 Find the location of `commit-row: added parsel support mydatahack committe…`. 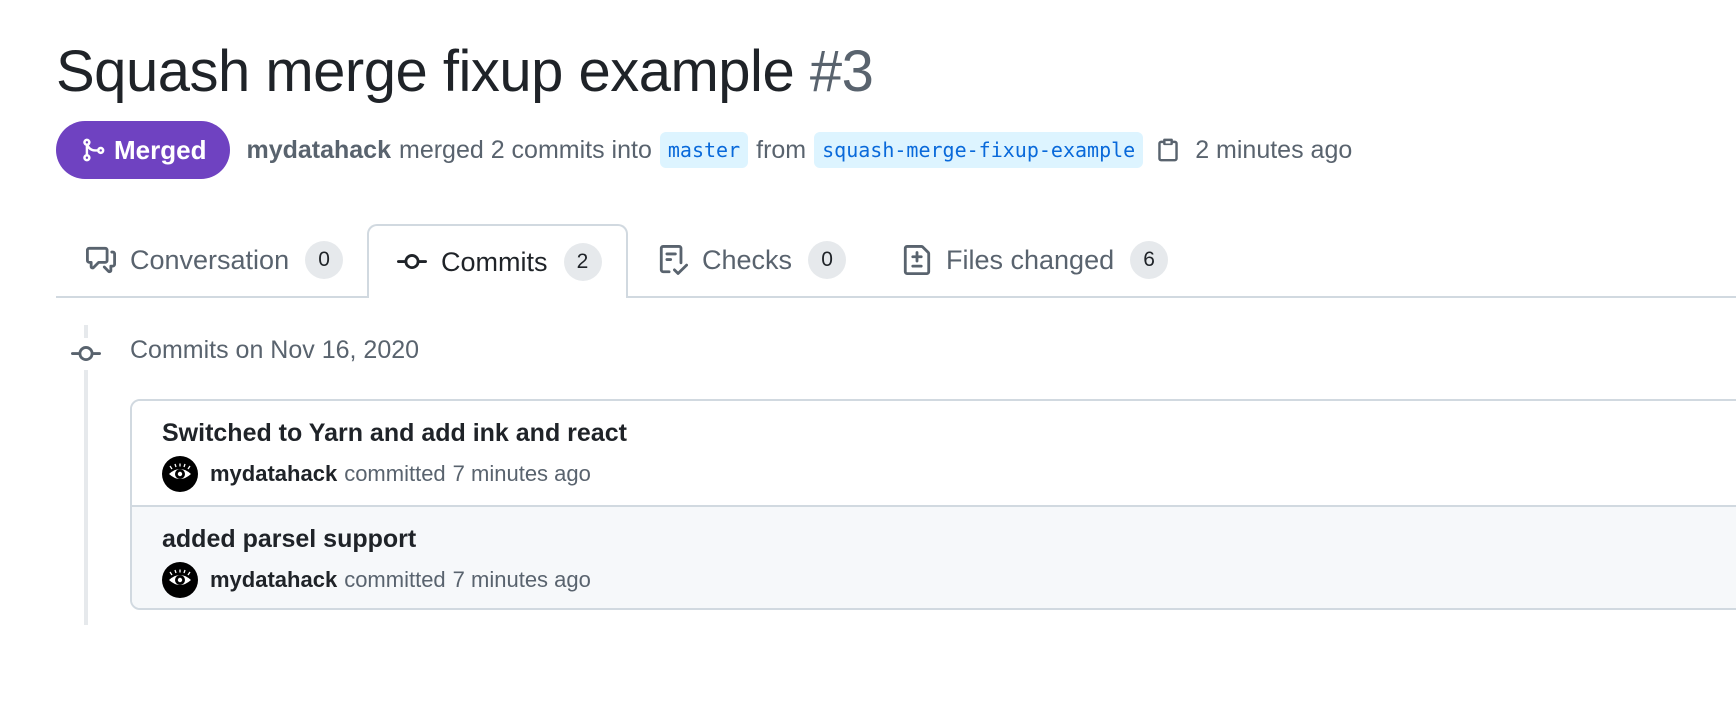

commit-row: added parsel support mydatahack committe… is located at coordinates (934, 557).